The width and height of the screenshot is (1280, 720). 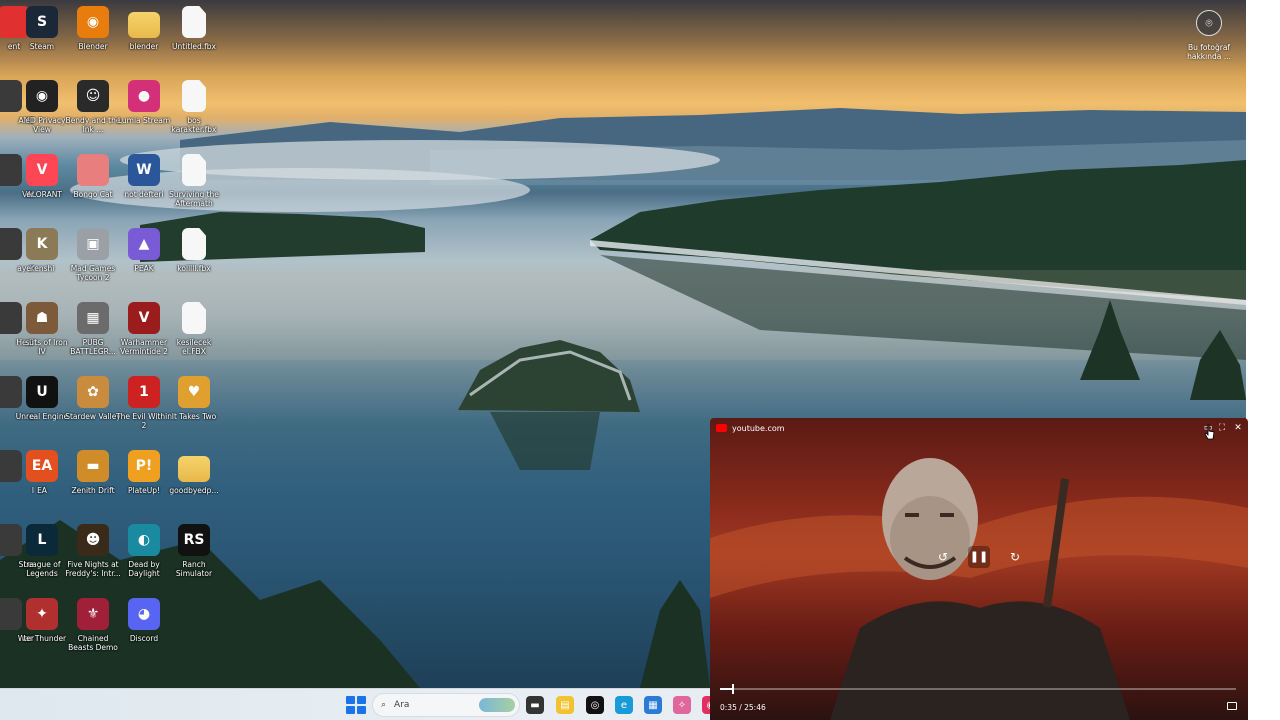 I want to click on app-icon: 1, so click(x=144, y=392).